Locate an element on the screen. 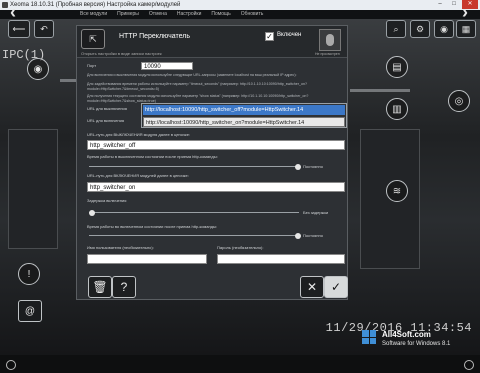 This screenshot has width=480, height=373. menu-update: Обновить is located at coordinates (252, 14).